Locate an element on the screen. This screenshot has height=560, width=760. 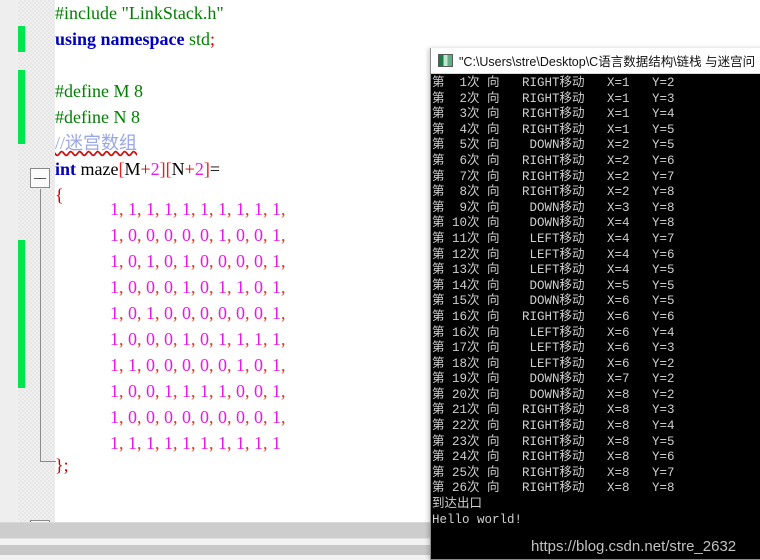
console-output-line: 第 7次 向 RIGHT移动 X=2 Y=7 is located at coordinates (553, 176).